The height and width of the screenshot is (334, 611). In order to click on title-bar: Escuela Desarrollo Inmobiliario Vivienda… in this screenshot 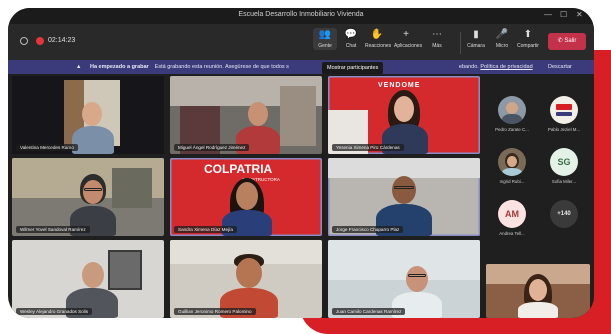, I will do `click(301, 16)`.